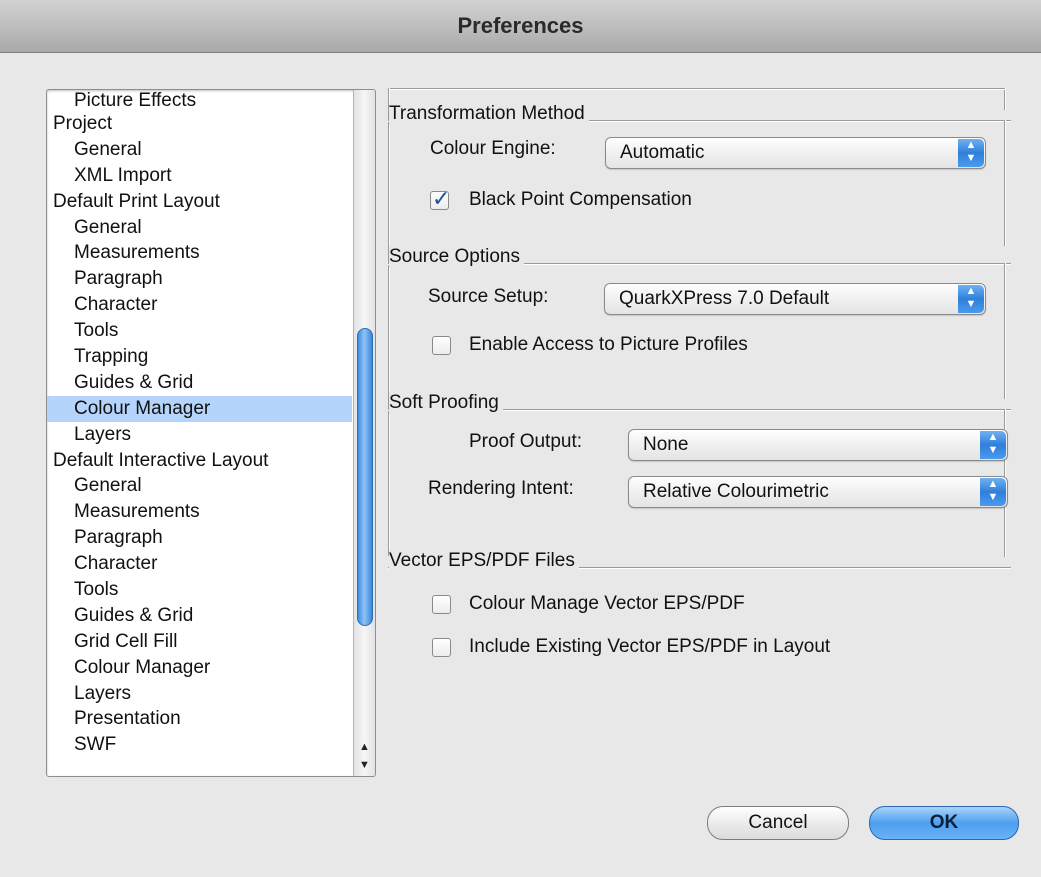  I want to click on colour-engine-label: Colour Engine:, so click(493, 148).